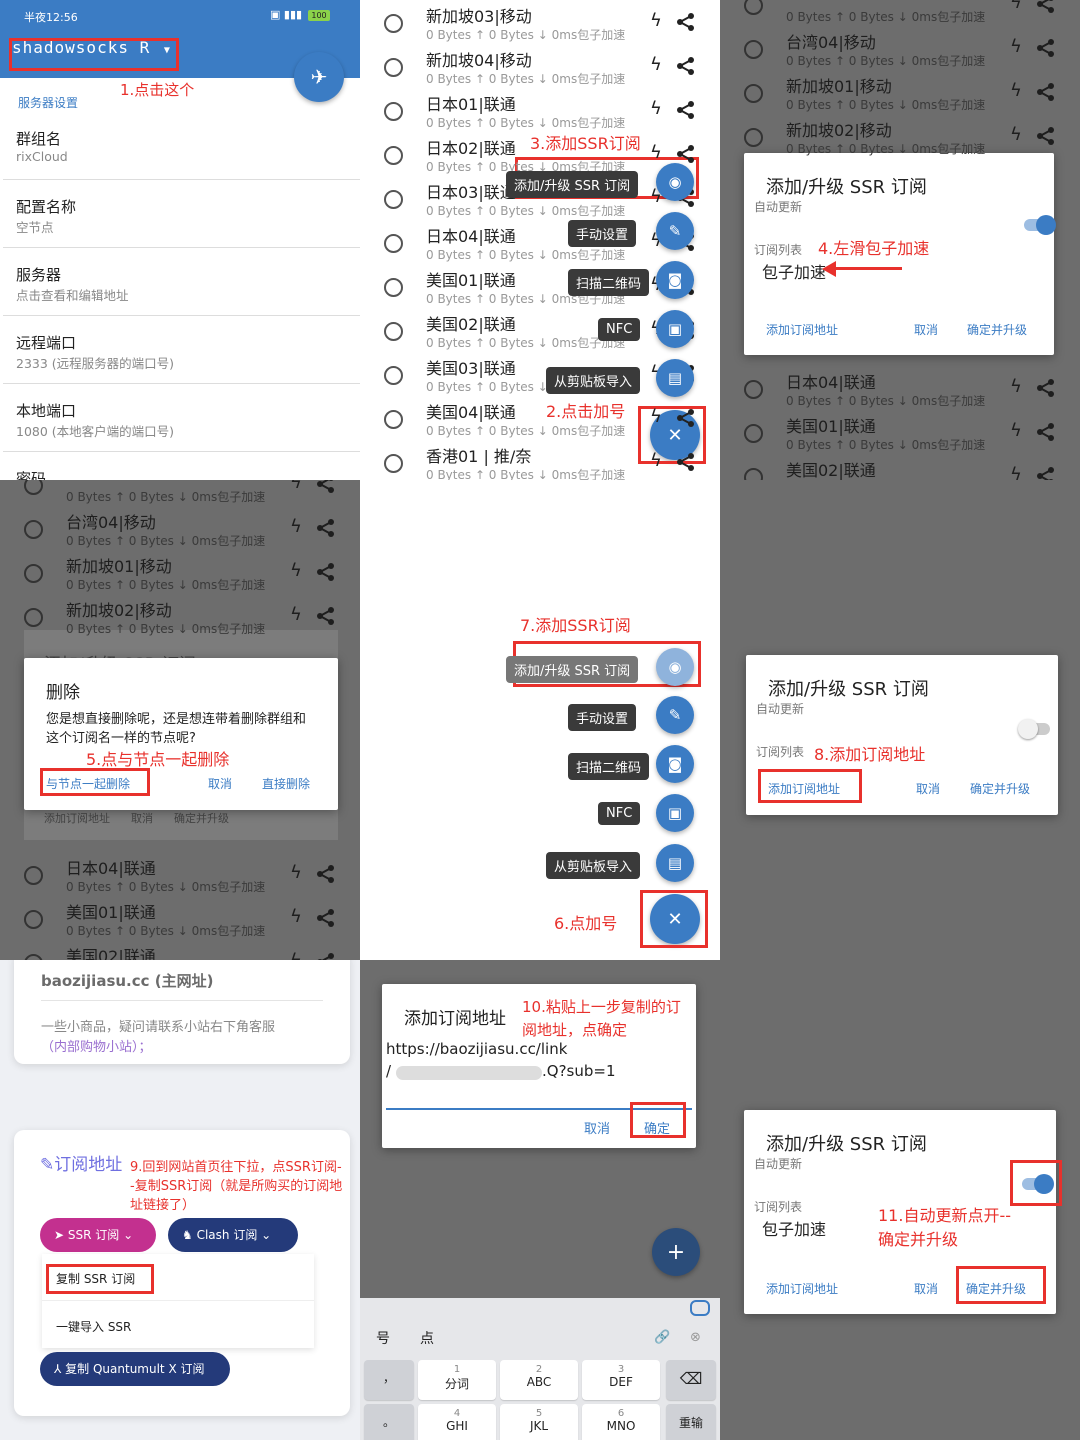  Describe the element at coordinates (457, 1380) in the screenshot. I see `kb-key: 1 分词` at that location.